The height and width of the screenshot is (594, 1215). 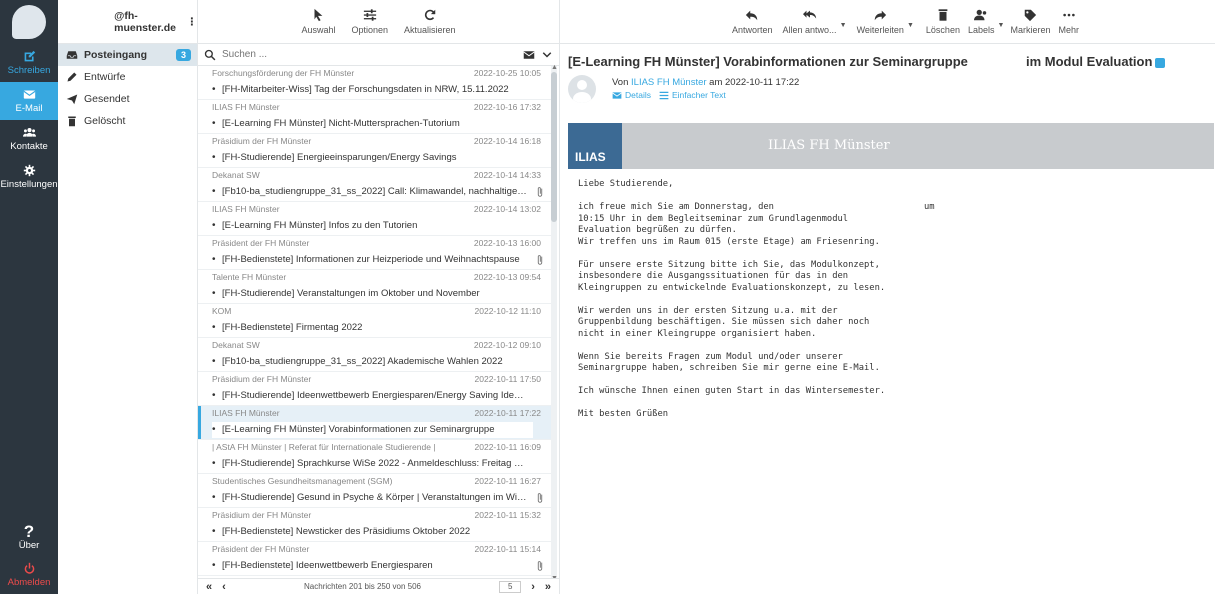 What do you see at coordinates (752, 15) in the screenshot?
I see `reply-icon` at bounding box center [752, 15].